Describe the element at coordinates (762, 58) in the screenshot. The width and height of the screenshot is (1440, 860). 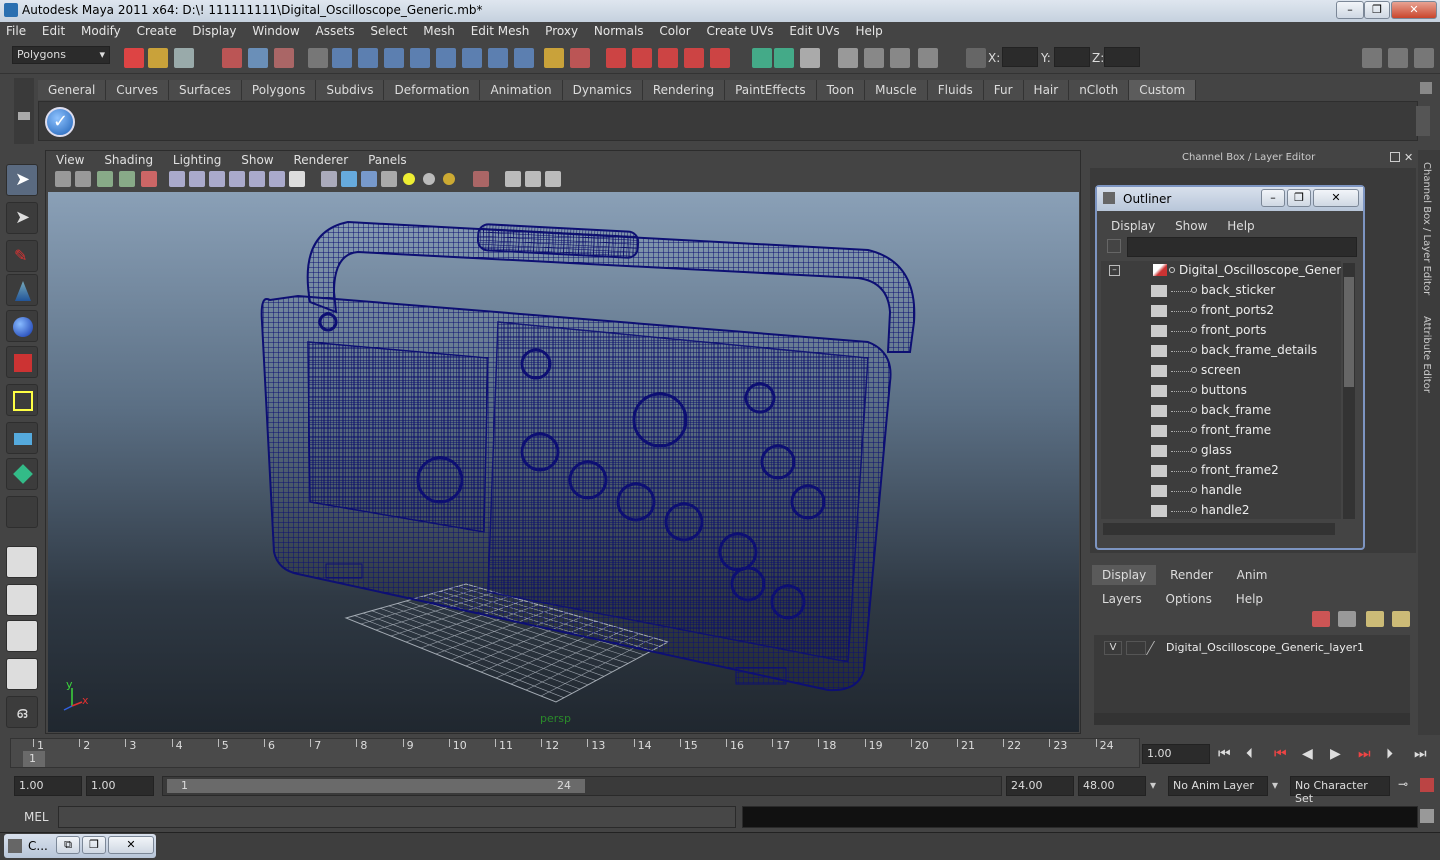
I see `input-ops-icon` at that location.